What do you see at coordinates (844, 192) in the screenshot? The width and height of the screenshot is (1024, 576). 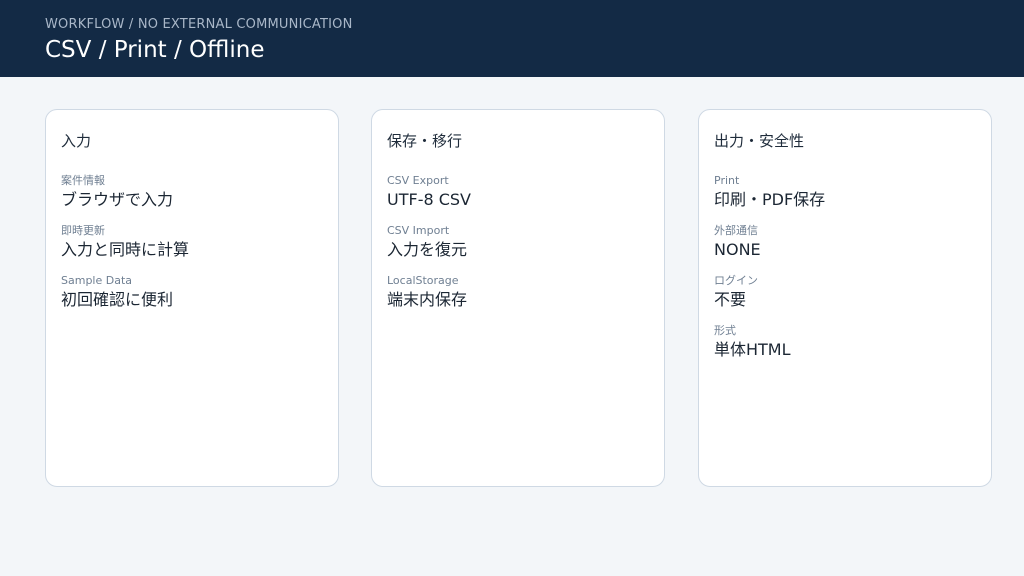 I see `field-print: Print 印刷・PDF保存` at bounding box center [844, 192].